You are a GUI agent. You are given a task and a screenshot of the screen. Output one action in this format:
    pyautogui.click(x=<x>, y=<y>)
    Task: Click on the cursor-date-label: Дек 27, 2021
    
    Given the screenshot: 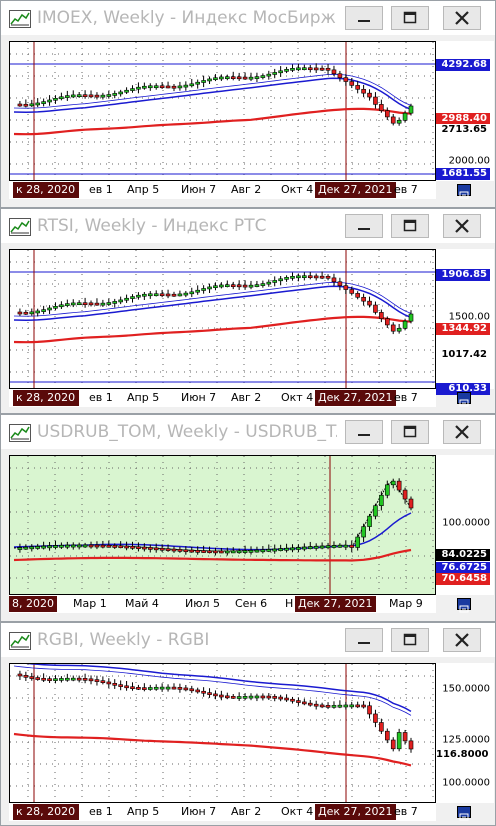 What is the action you would take?
    pyautogui.click(x=355, y=812)
    